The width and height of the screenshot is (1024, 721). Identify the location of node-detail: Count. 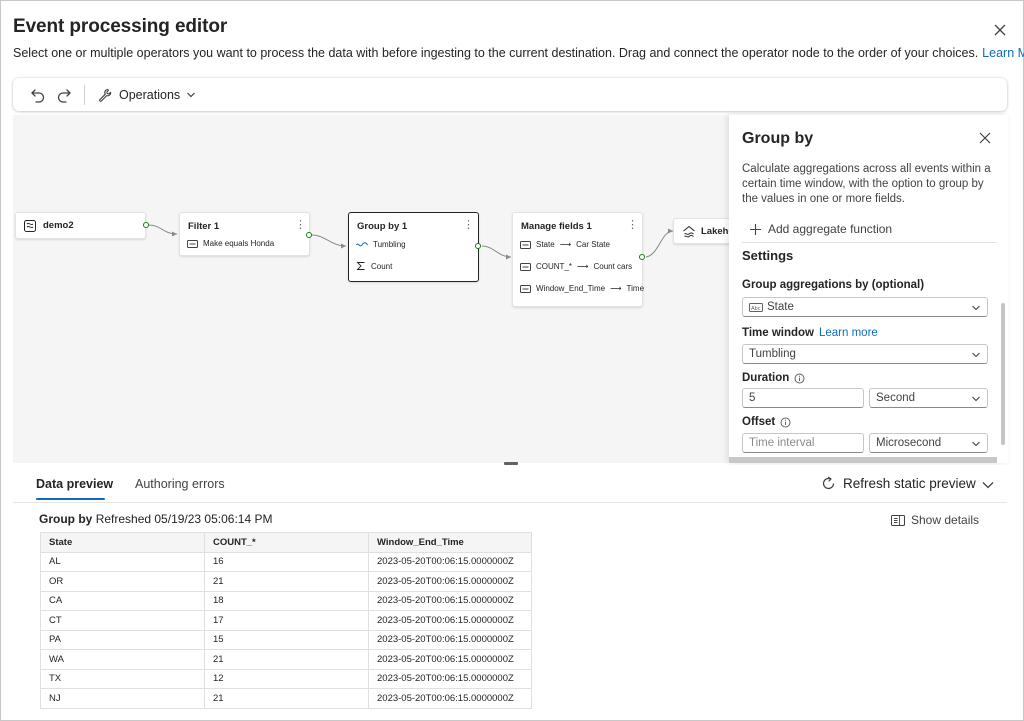
(374, 266).